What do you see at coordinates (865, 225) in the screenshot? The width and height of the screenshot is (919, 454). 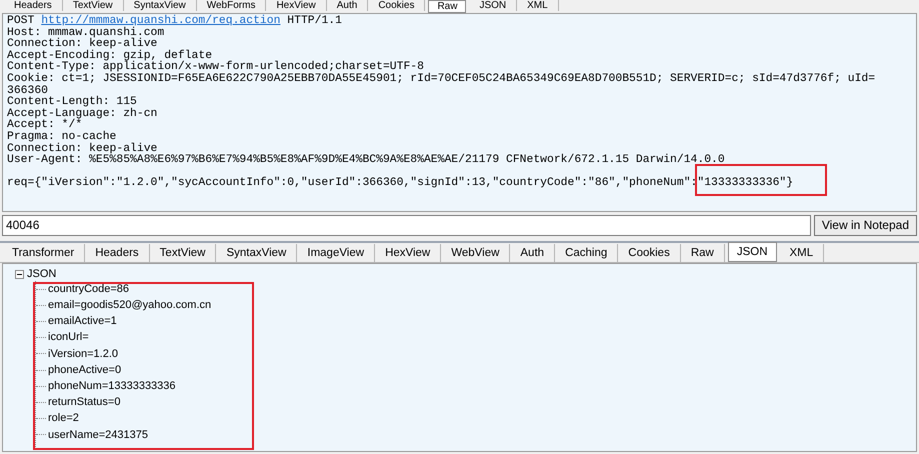 I see `view-in-notepad-button: View in Notepad` at bounding box center [865, 225].